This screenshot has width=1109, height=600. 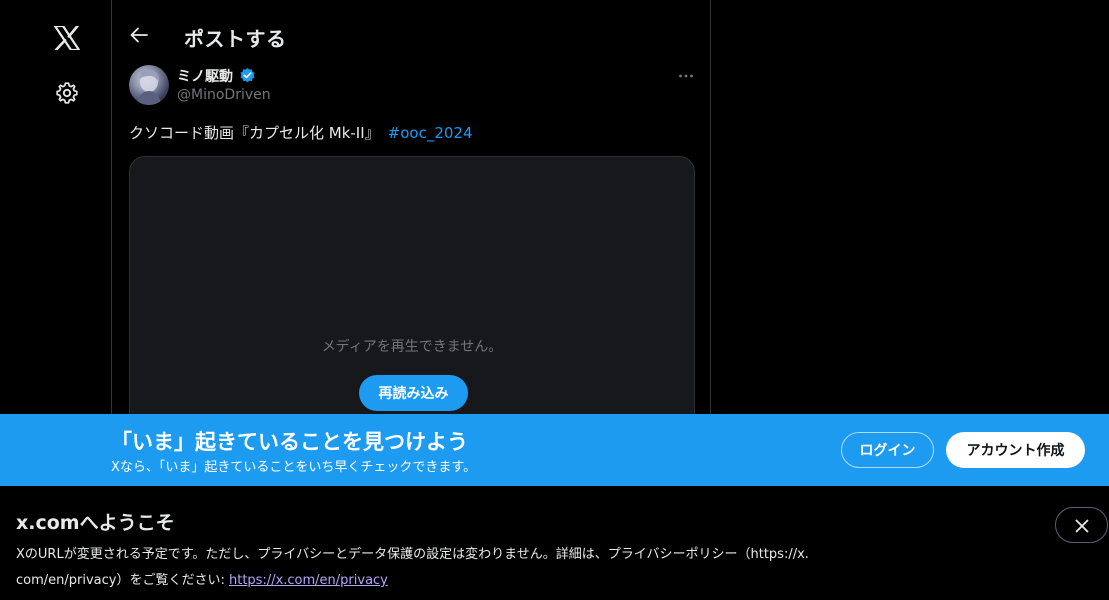 What do you see at coordinates (430, 133) in the screenshot?
I see `hashtag-link: #ooc_2024` at bounding box center [430, 133].